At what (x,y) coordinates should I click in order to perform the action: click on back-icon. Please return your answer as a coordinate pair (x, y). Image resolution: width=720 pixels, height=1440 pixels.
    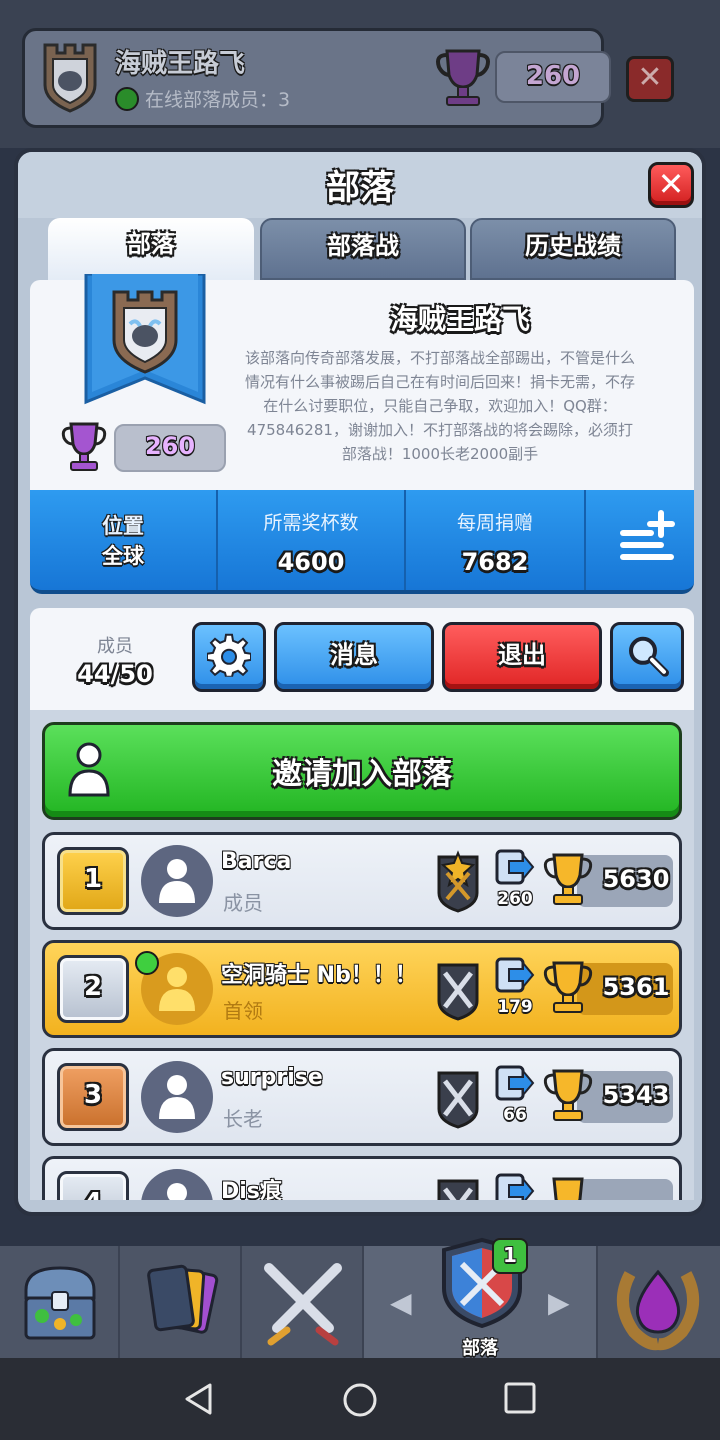
    Looking at the image, I should click on (199, 1399).